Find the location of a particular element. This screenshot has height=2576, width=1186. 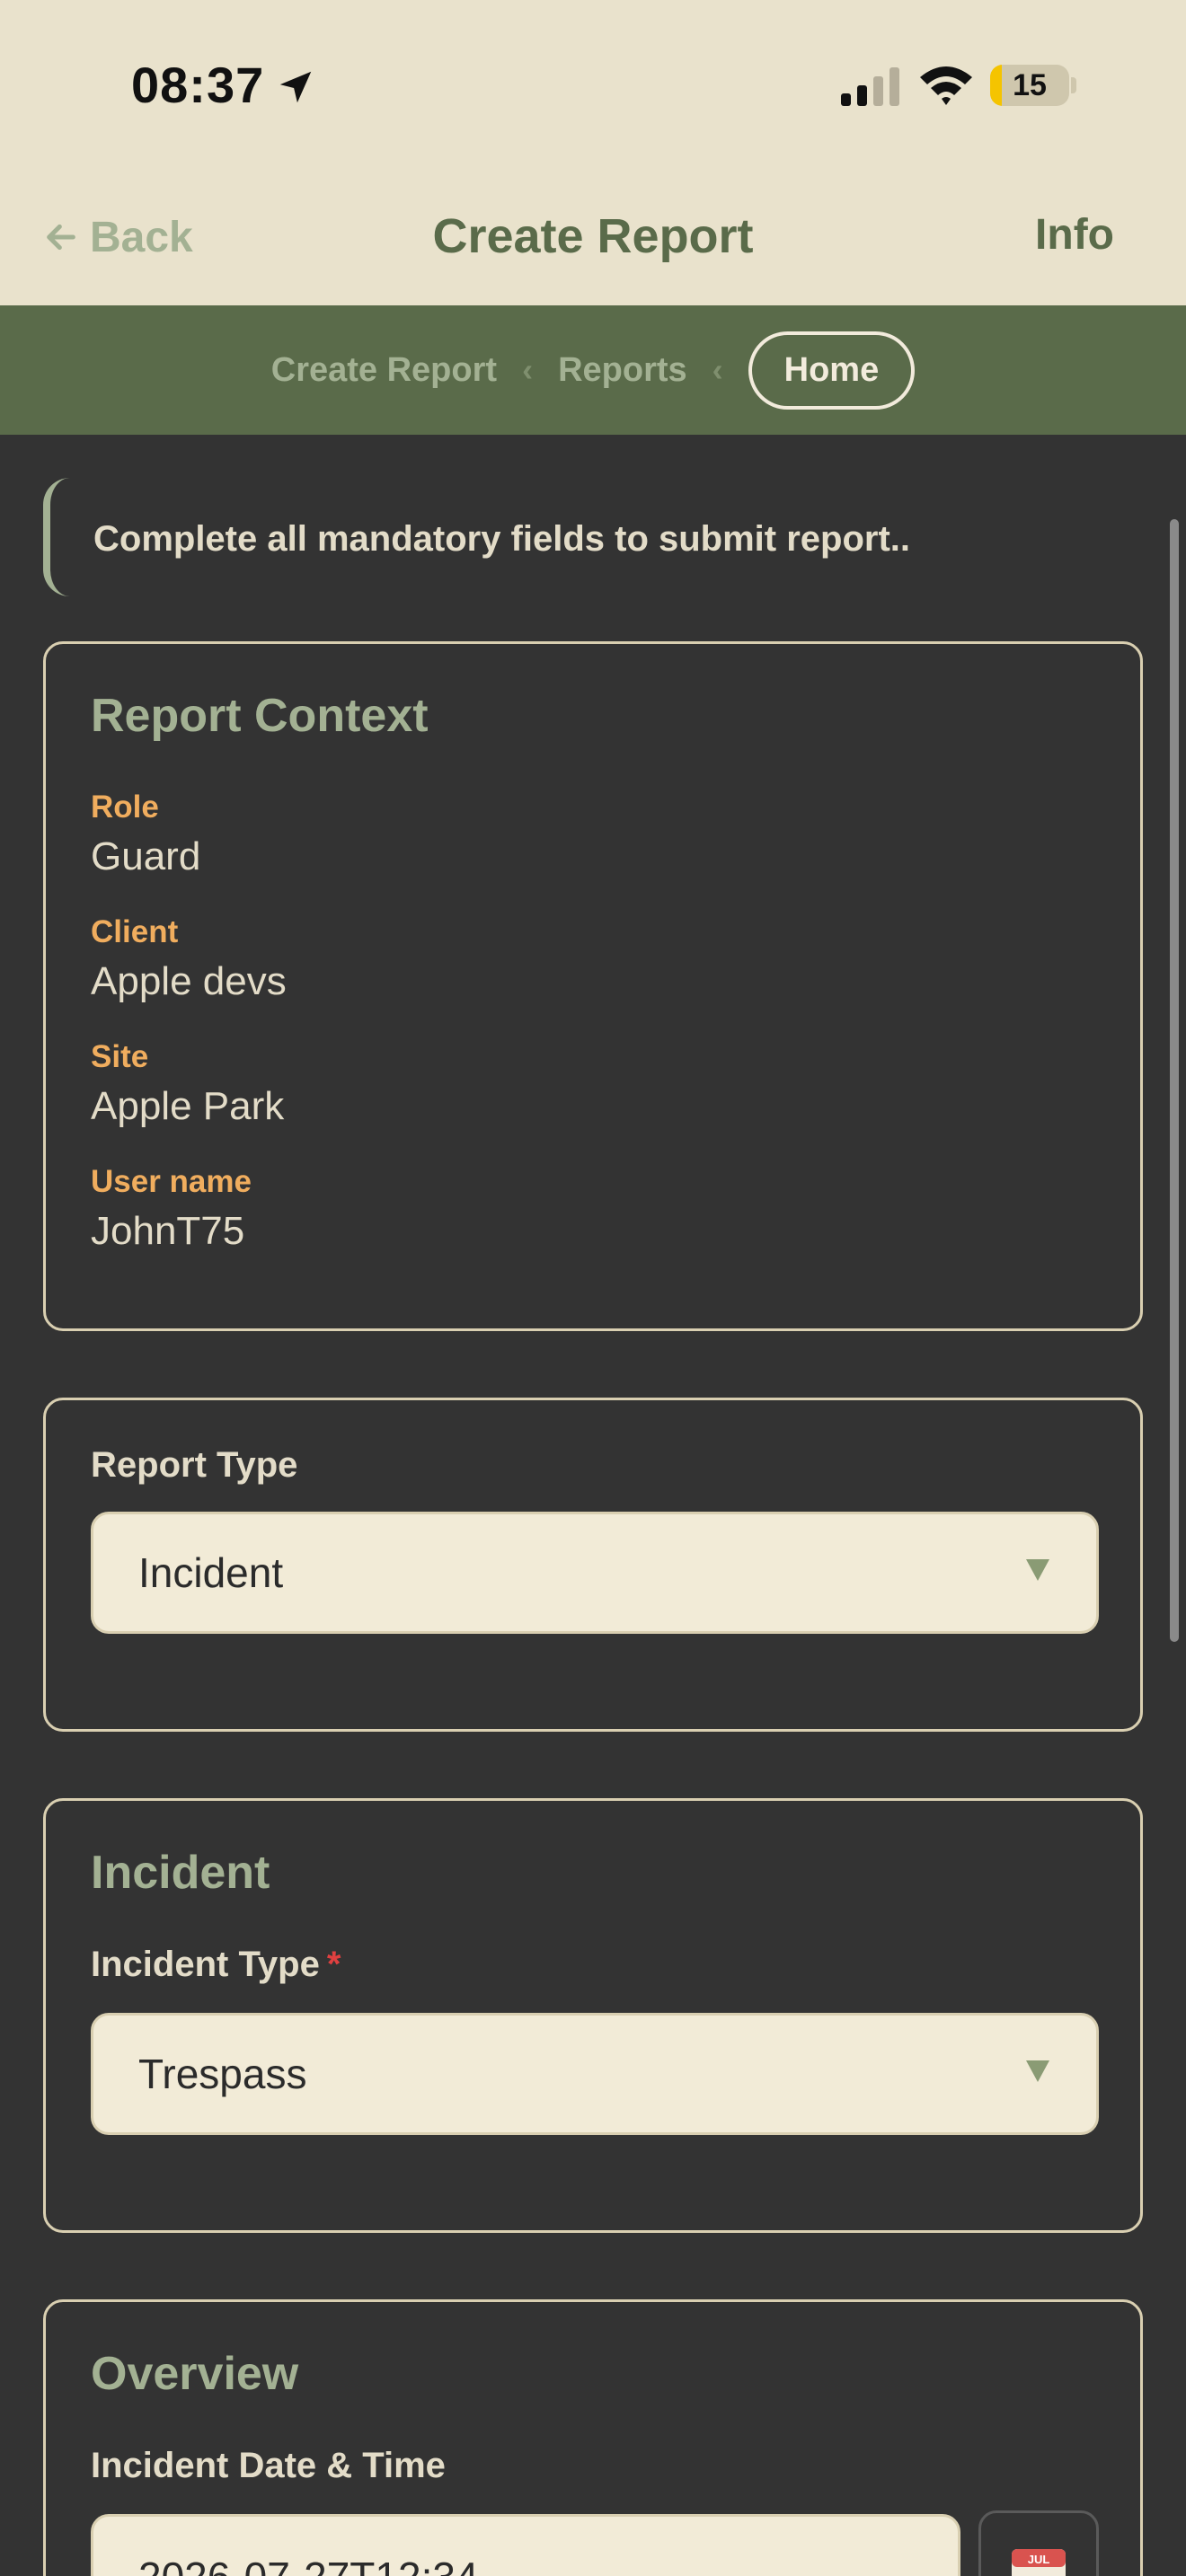

breadcrumb: Create Report ‹ Reports ‹ Home is located at coordinates (593, 370).